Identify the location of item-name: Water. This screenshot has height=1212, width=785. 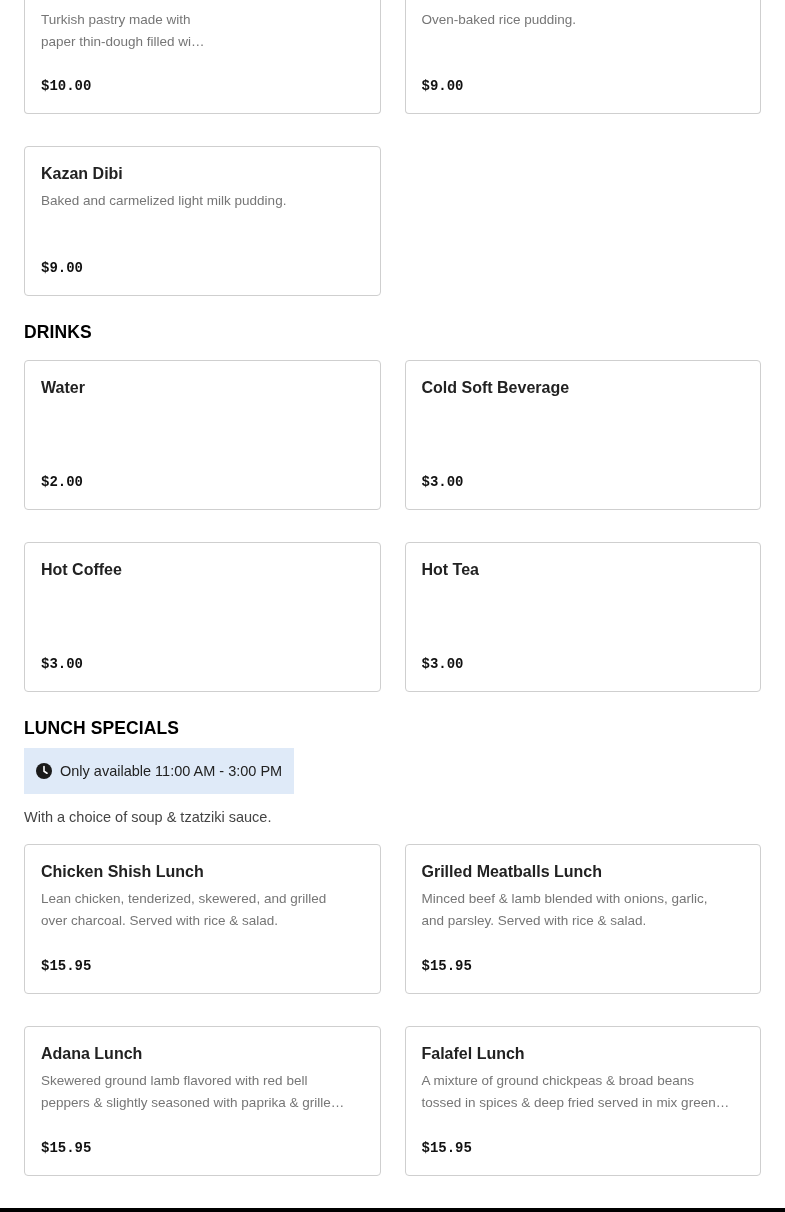
(63, 388).